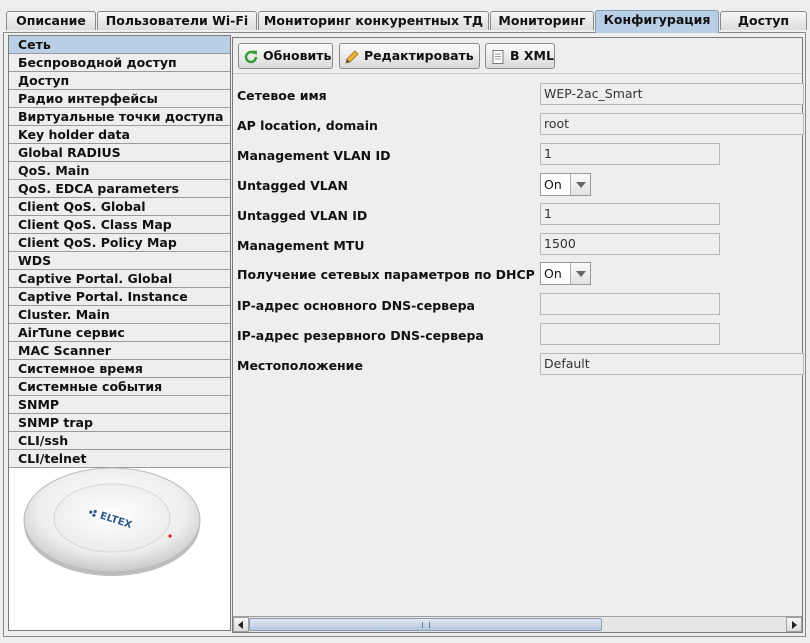  Describe the element at coordinates (292, 185) in the screenshot. I see `untagged-vlan-label: Untagged VLAN` at that location.